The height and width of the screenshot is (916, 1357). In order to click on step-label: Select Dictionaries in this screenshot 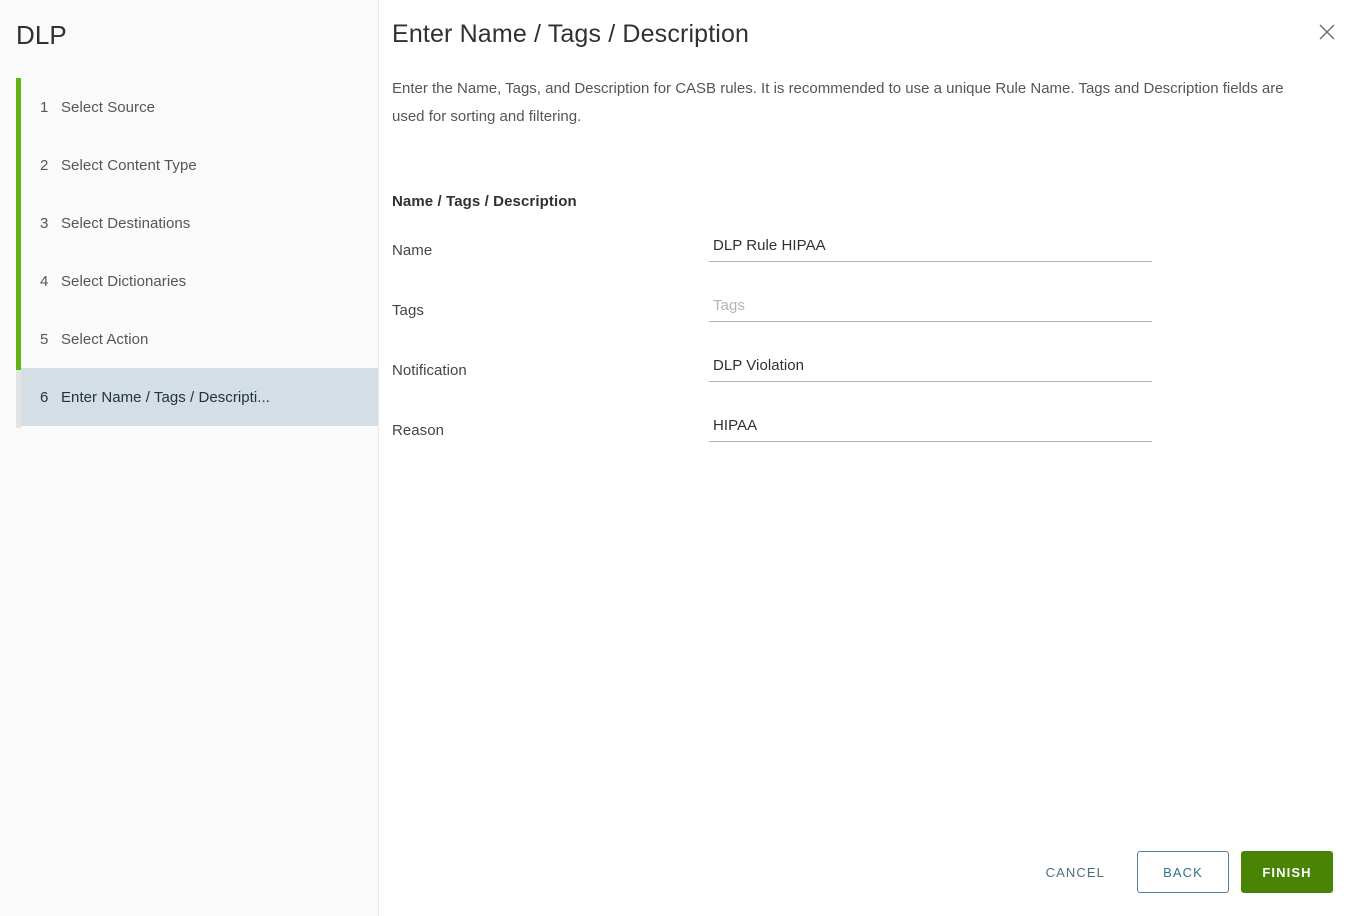, I will do `click(124, 281)`.